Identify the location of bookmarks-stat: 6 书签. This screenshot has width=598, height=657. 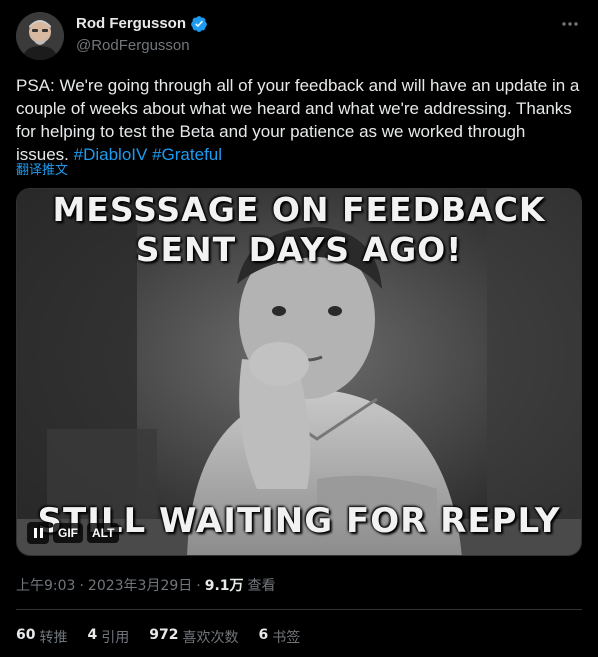
(279, 637).